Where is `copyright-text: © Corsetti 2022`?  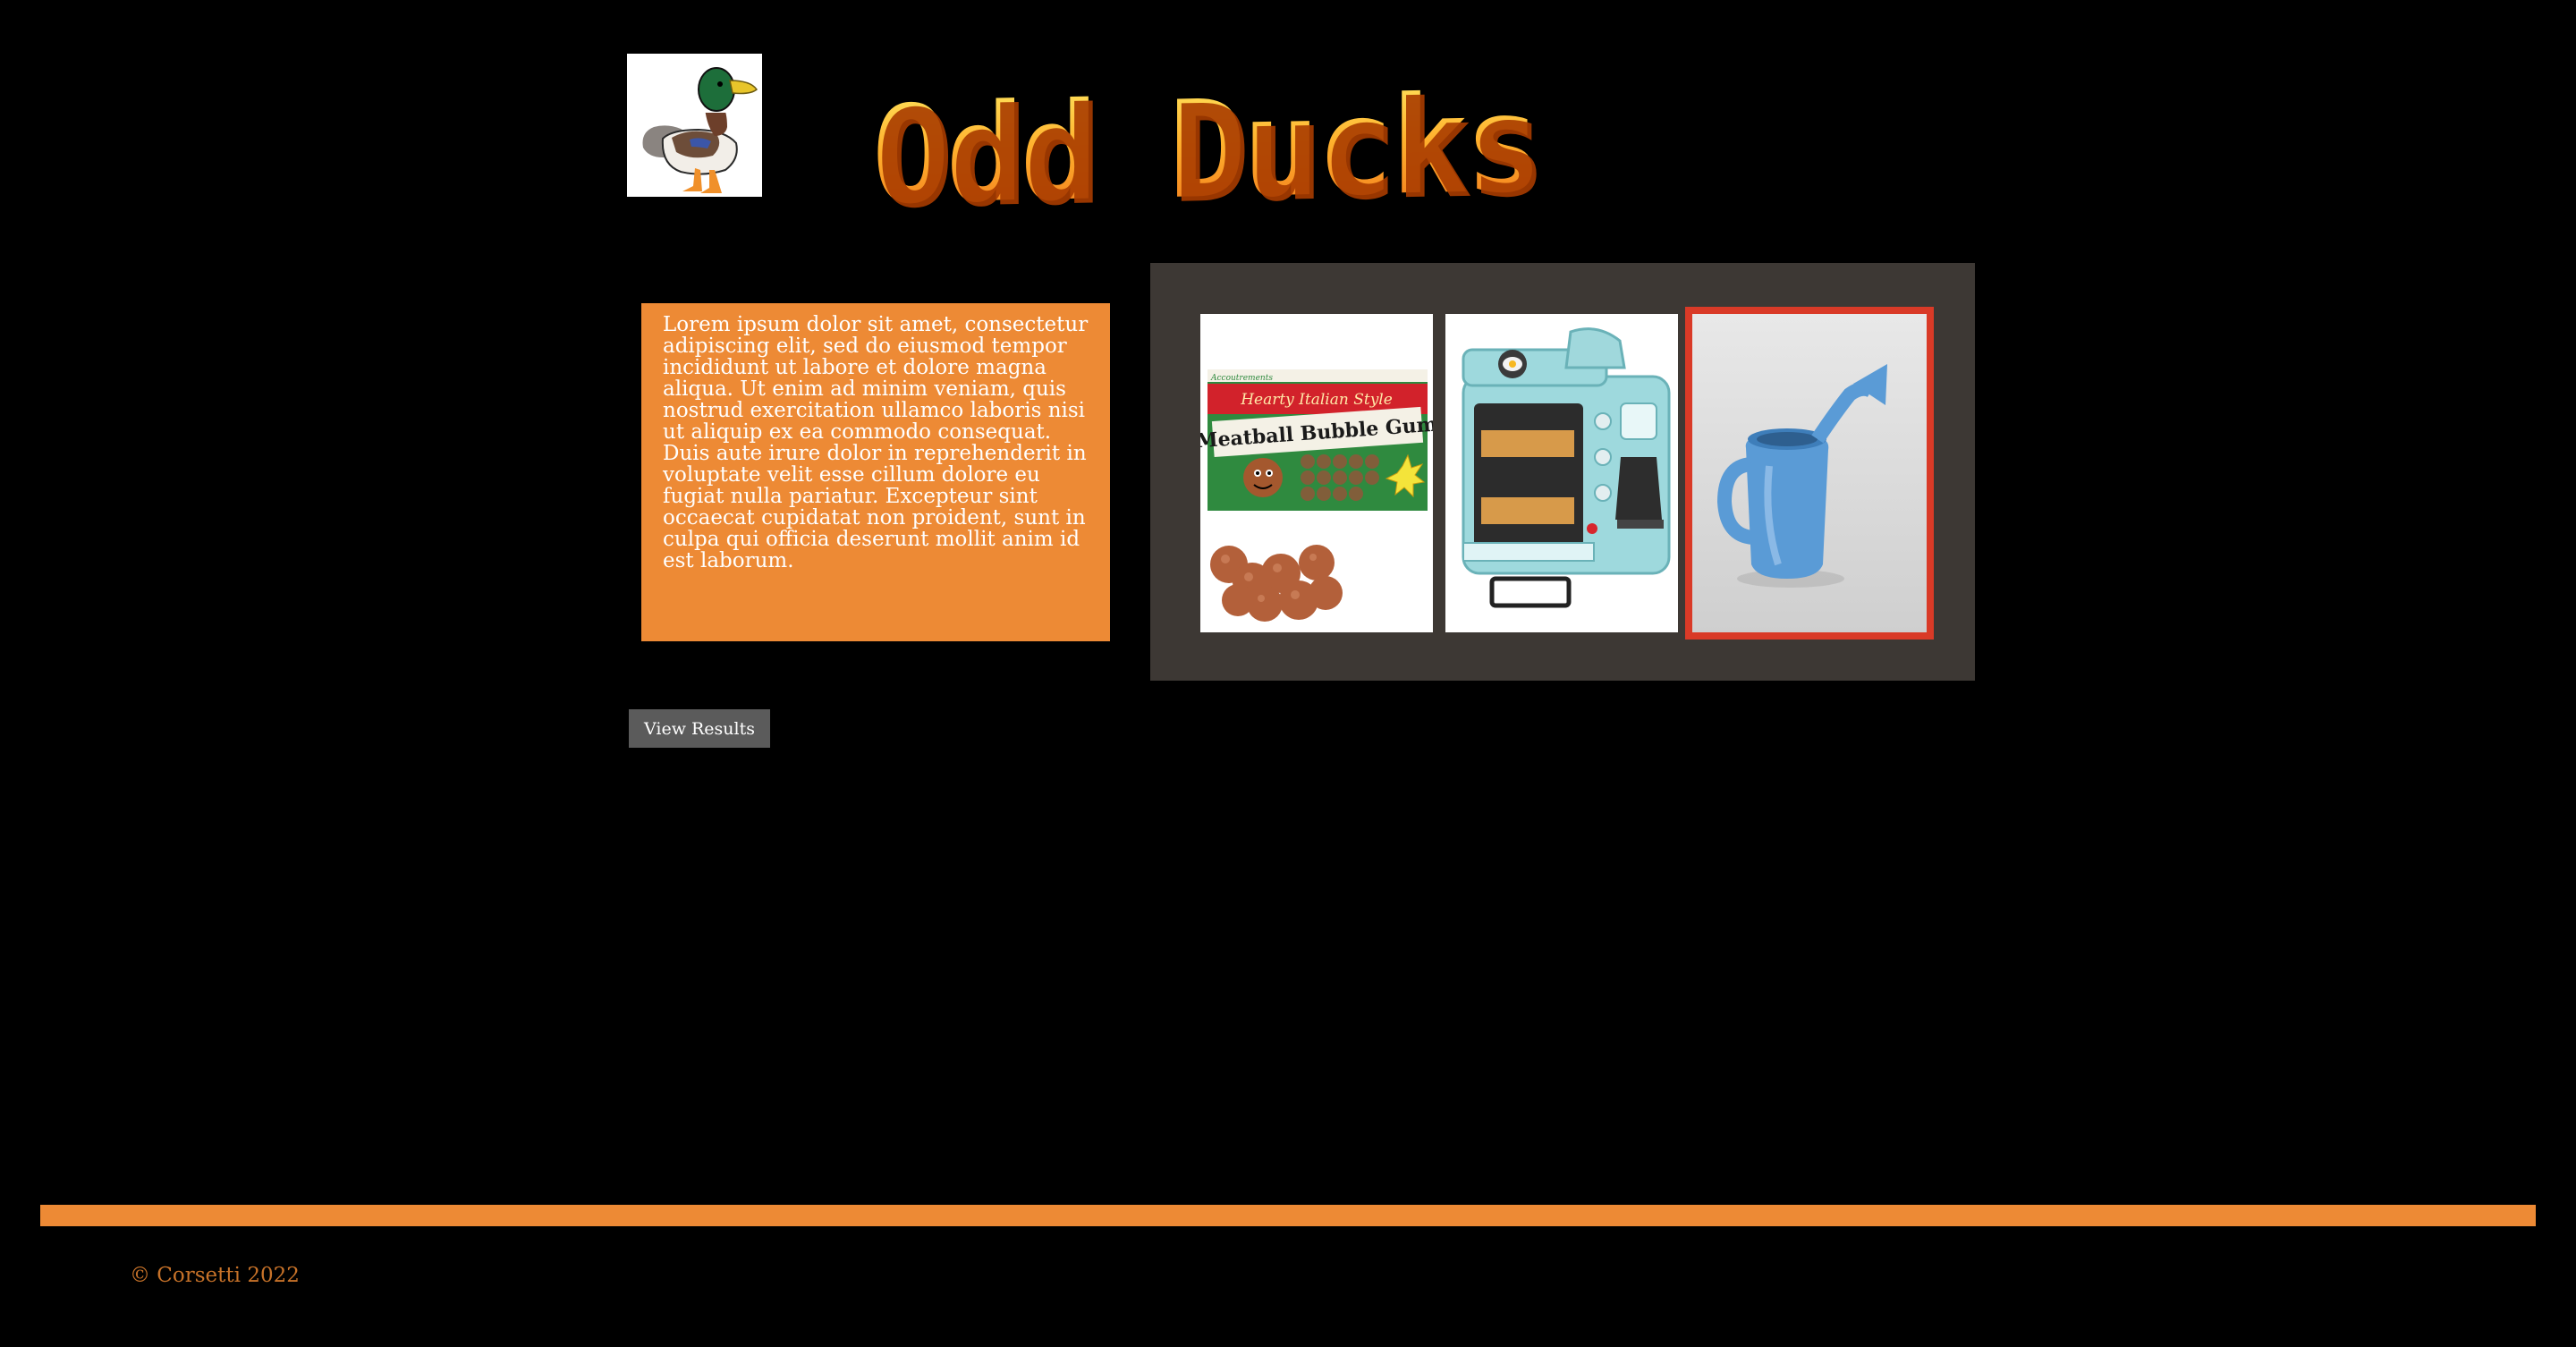
copyright-text: © Corsetti 2022 is located at coordinates (215, 1275).